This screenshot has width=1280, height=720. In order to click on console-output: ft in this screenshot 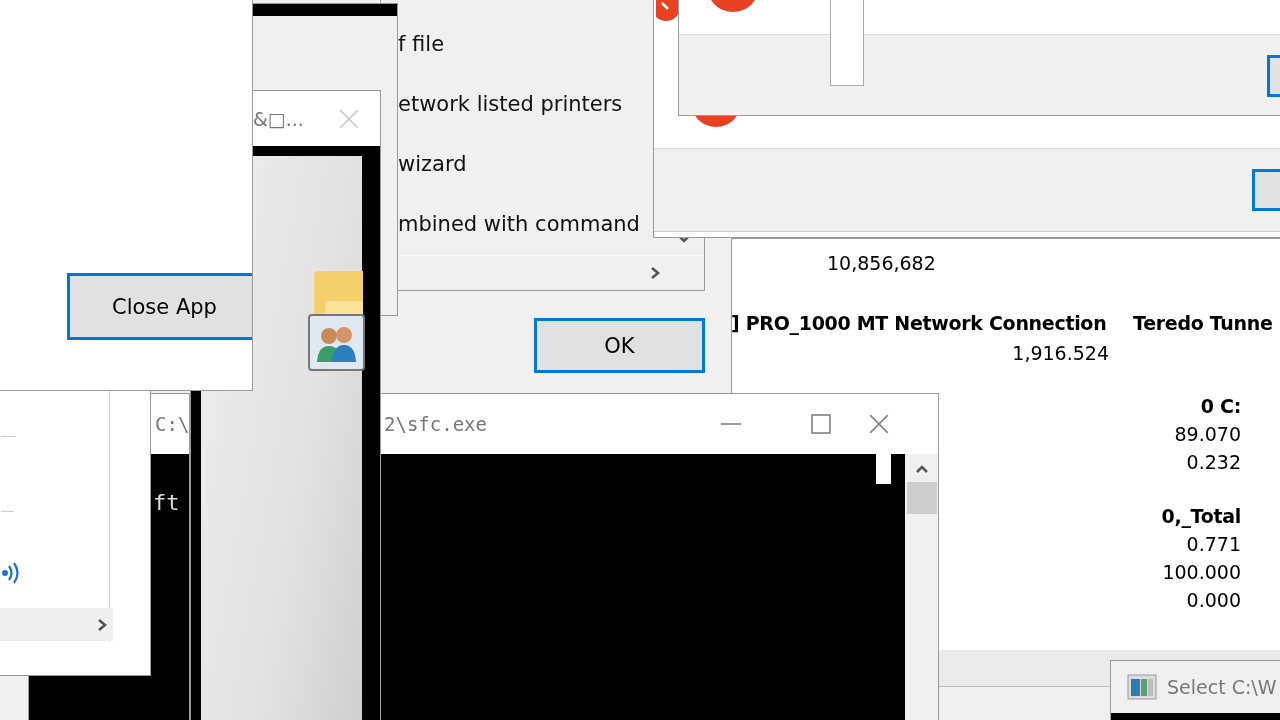, I will do `click(166, 502)`.